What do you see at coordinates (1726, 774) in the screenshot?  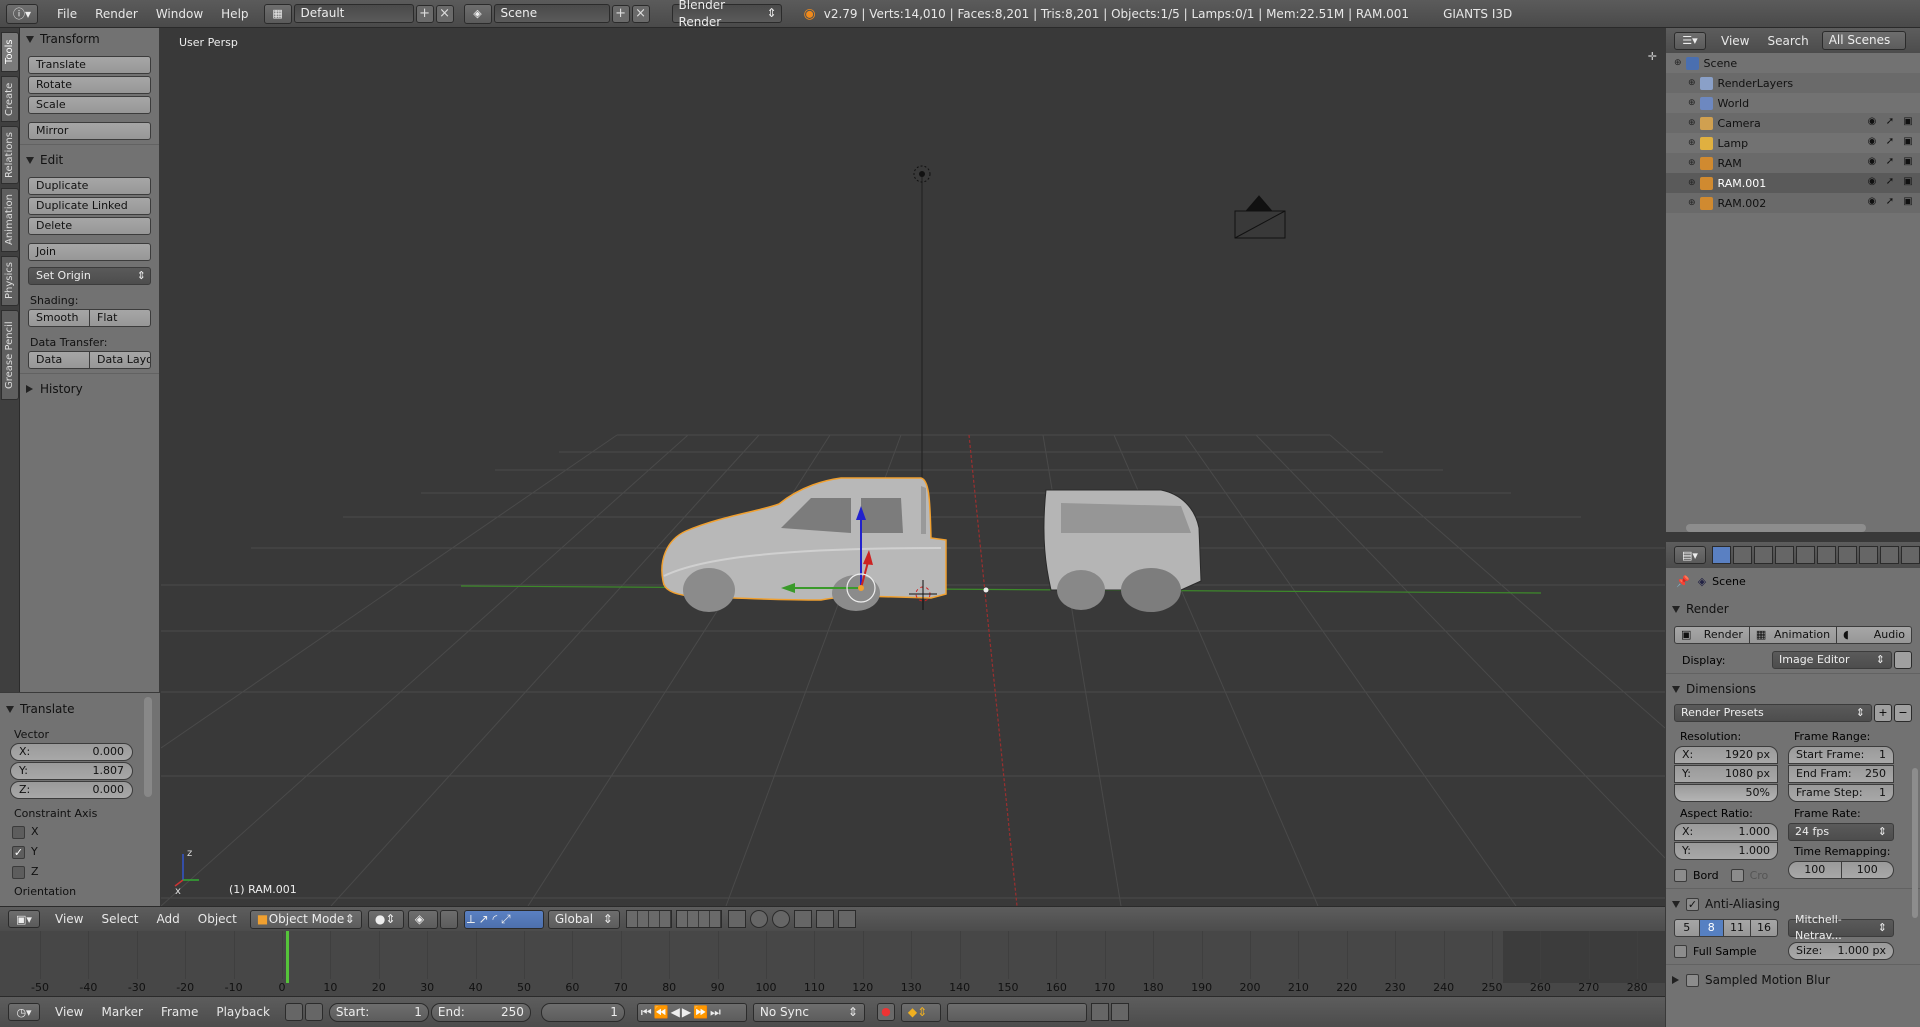 I see `resolution-y-field: Y: 1080 px` at bounding box center [1726, 774].